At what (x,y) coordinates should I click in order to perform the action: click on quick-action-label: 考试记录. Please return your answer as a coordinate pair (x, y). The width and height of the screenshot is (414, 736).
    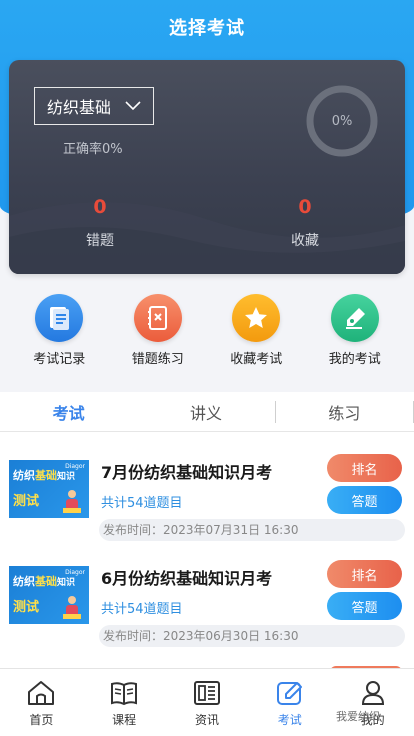
    Looking at the image, I should click on (59, 359).